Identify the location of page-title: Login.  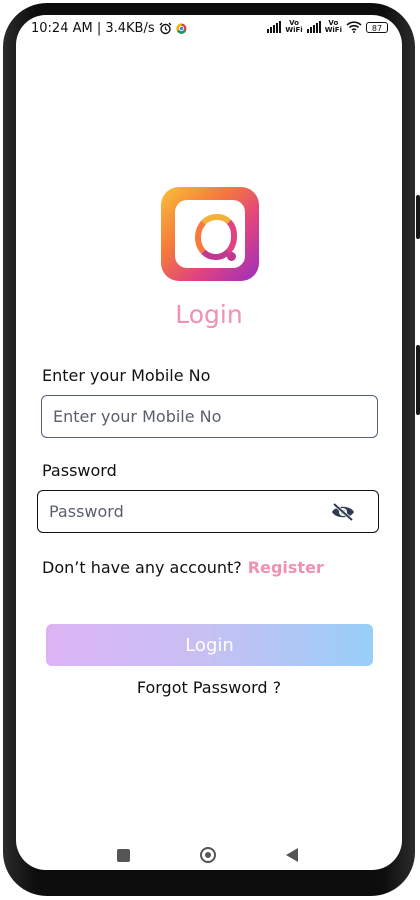
(209, 314).